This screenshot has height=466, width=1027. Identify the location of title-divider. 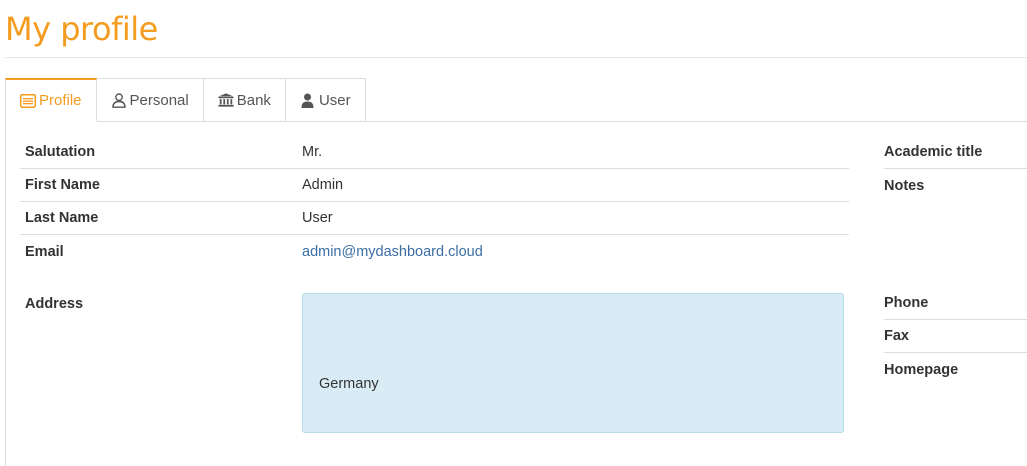
(516, 57).